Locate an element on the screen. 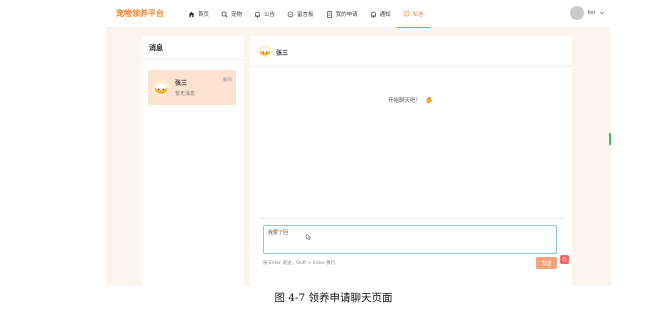 The image size is (667, 323). main-nav: 首页 宠物 公告 留言板 我的申请 通知 私信 is located at coordinates (306, 14).